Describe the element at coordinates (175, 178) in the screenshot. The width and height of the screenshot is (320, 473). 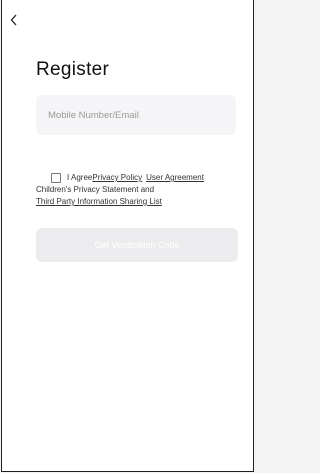
I see `user-agreement-link: User Agreement` at that location.